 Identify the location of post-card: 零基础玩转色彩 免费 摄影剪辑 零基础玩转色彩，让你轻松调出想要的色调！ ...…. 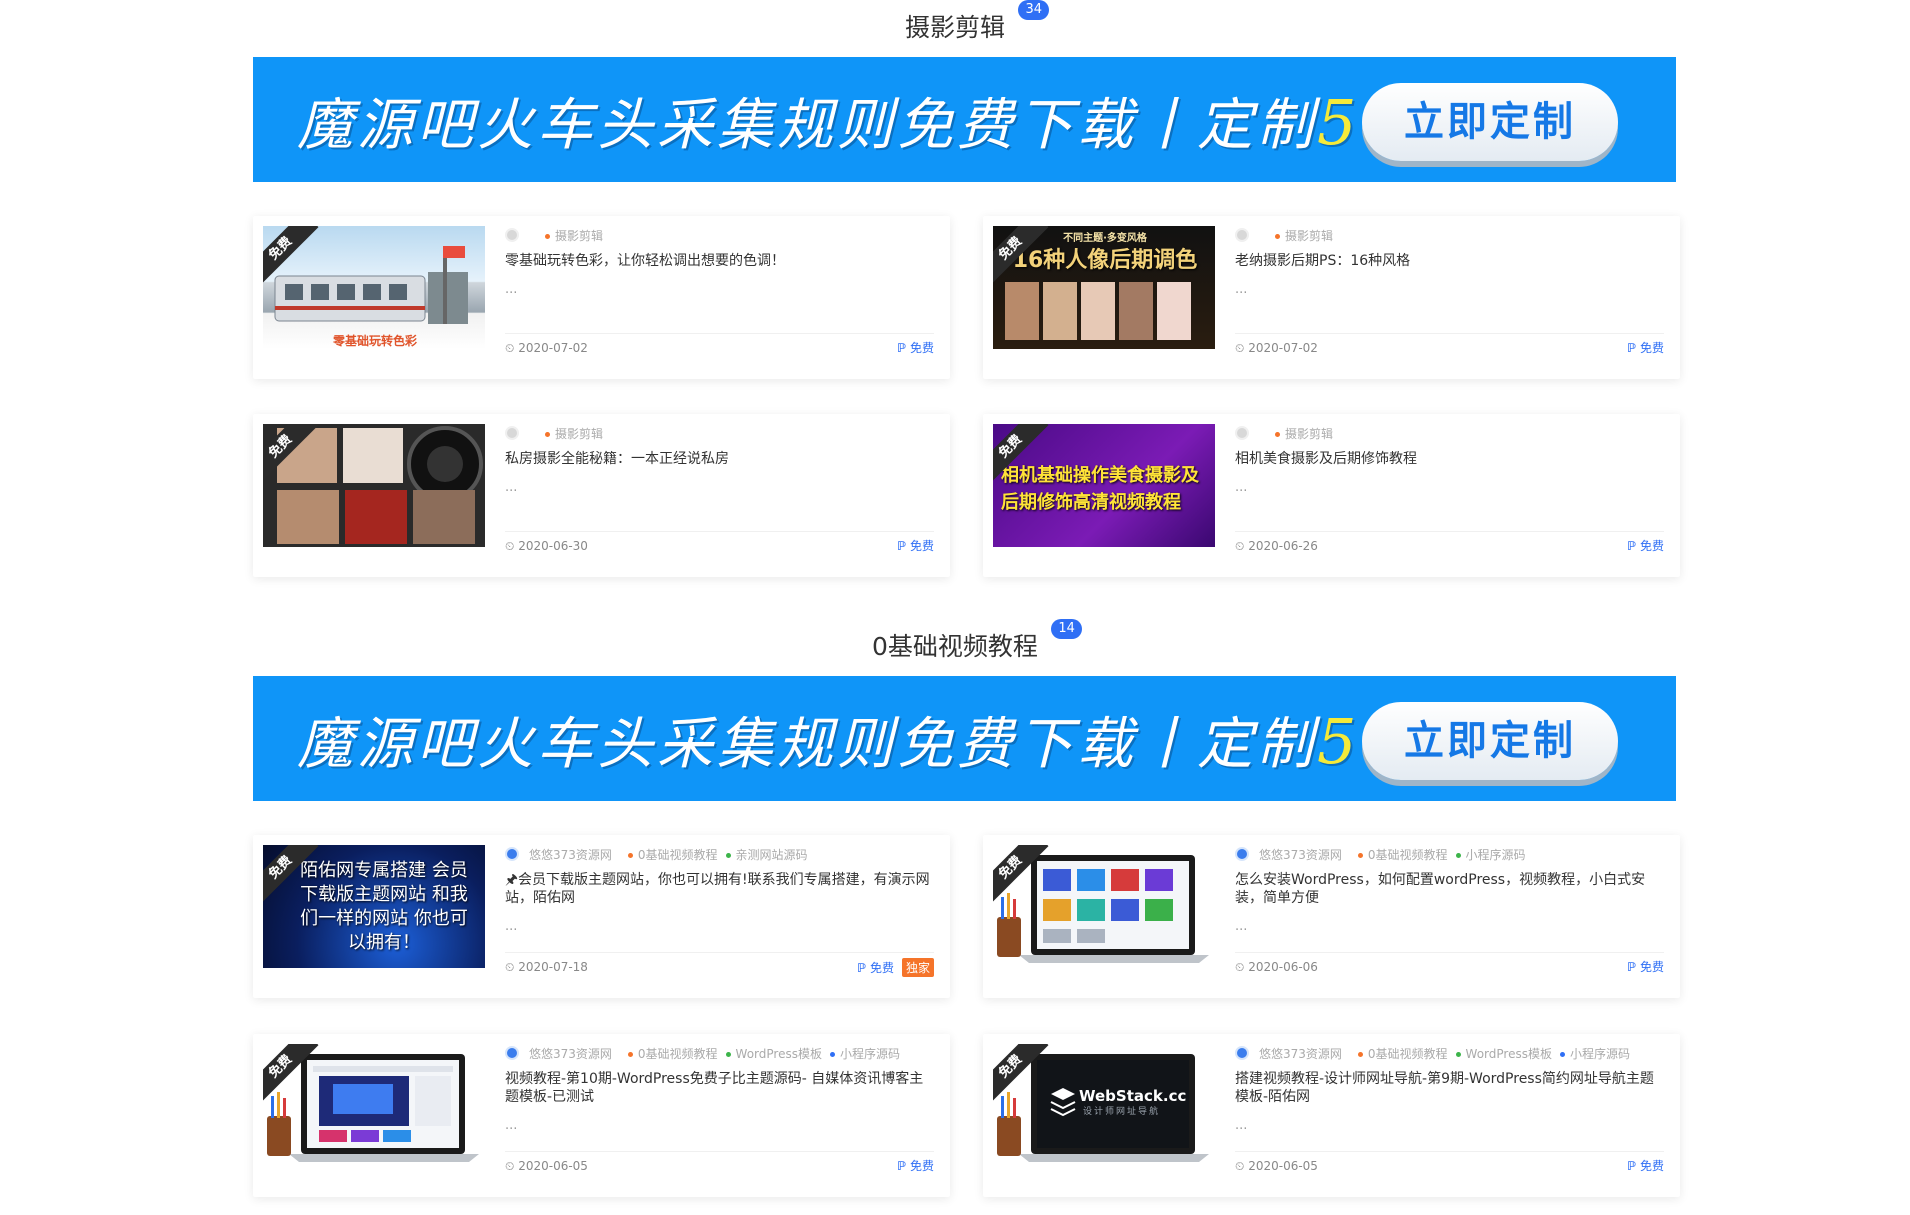
(601, 297).